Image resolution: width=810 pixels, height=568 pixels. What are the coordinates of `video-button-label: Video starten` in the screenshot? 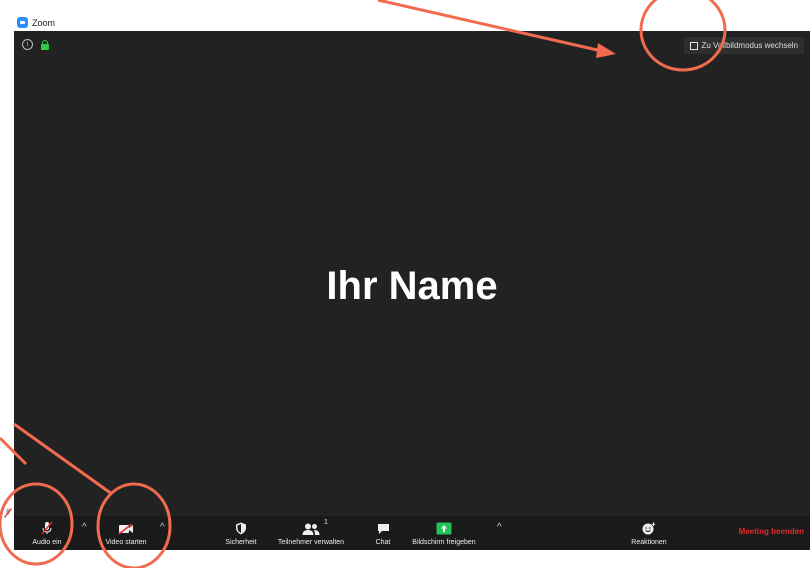 It's located at (126, 542).